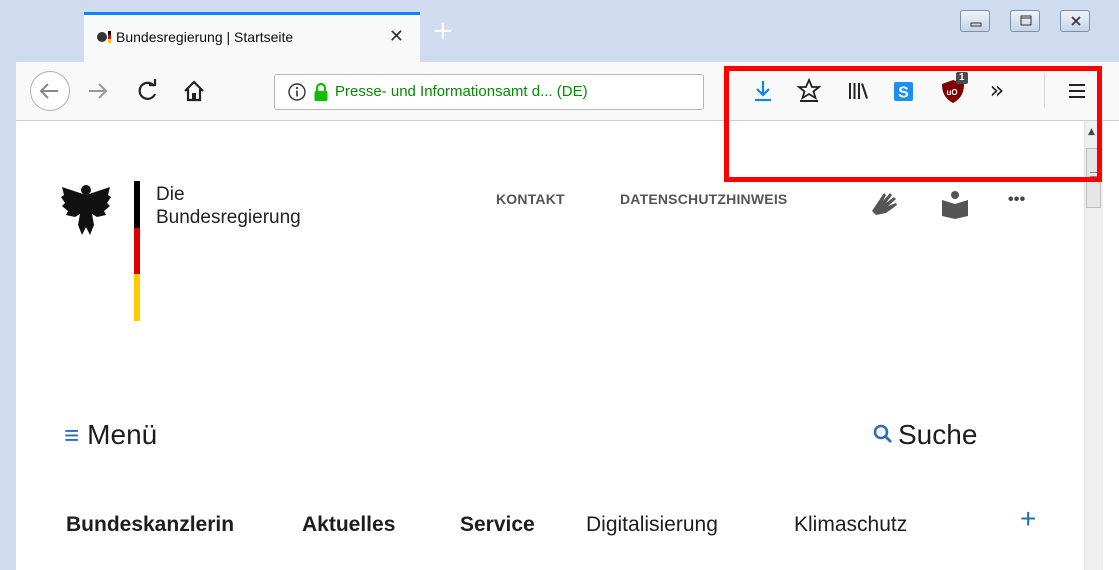 The height and width of the screenshot is (570, 1119). I want to click on flag-gold, so click(137, 297).